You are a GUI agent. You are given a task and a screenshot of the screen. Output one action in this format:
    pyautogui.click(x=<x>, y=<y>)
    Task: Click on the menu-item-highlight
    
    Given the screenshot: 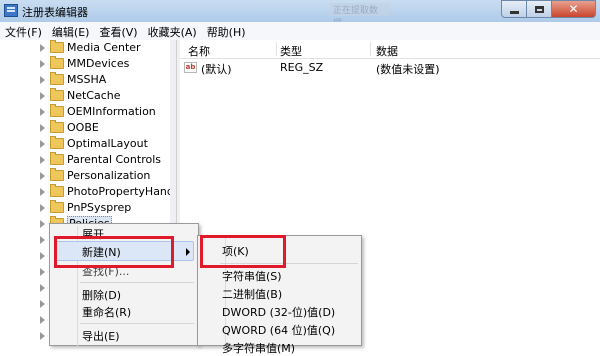 What is the action you would take?
    pyautogui.click(x=124, y=251)
    